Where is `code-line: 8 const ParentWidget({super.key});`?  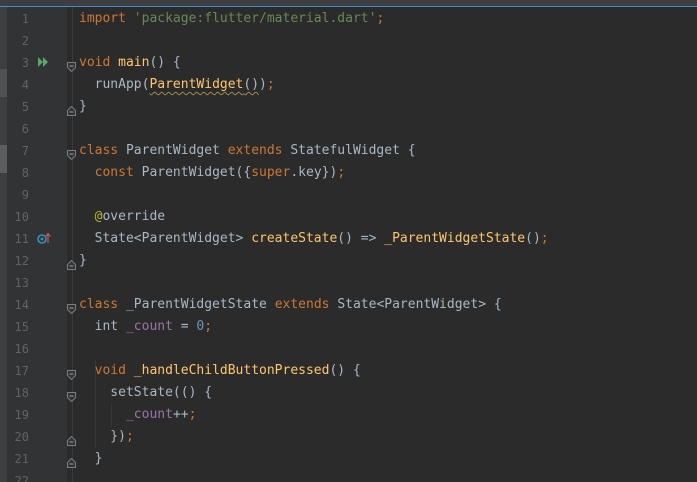
code-line: 8 const ParentWidget({super.key}); is located at coordinates (348, 173).